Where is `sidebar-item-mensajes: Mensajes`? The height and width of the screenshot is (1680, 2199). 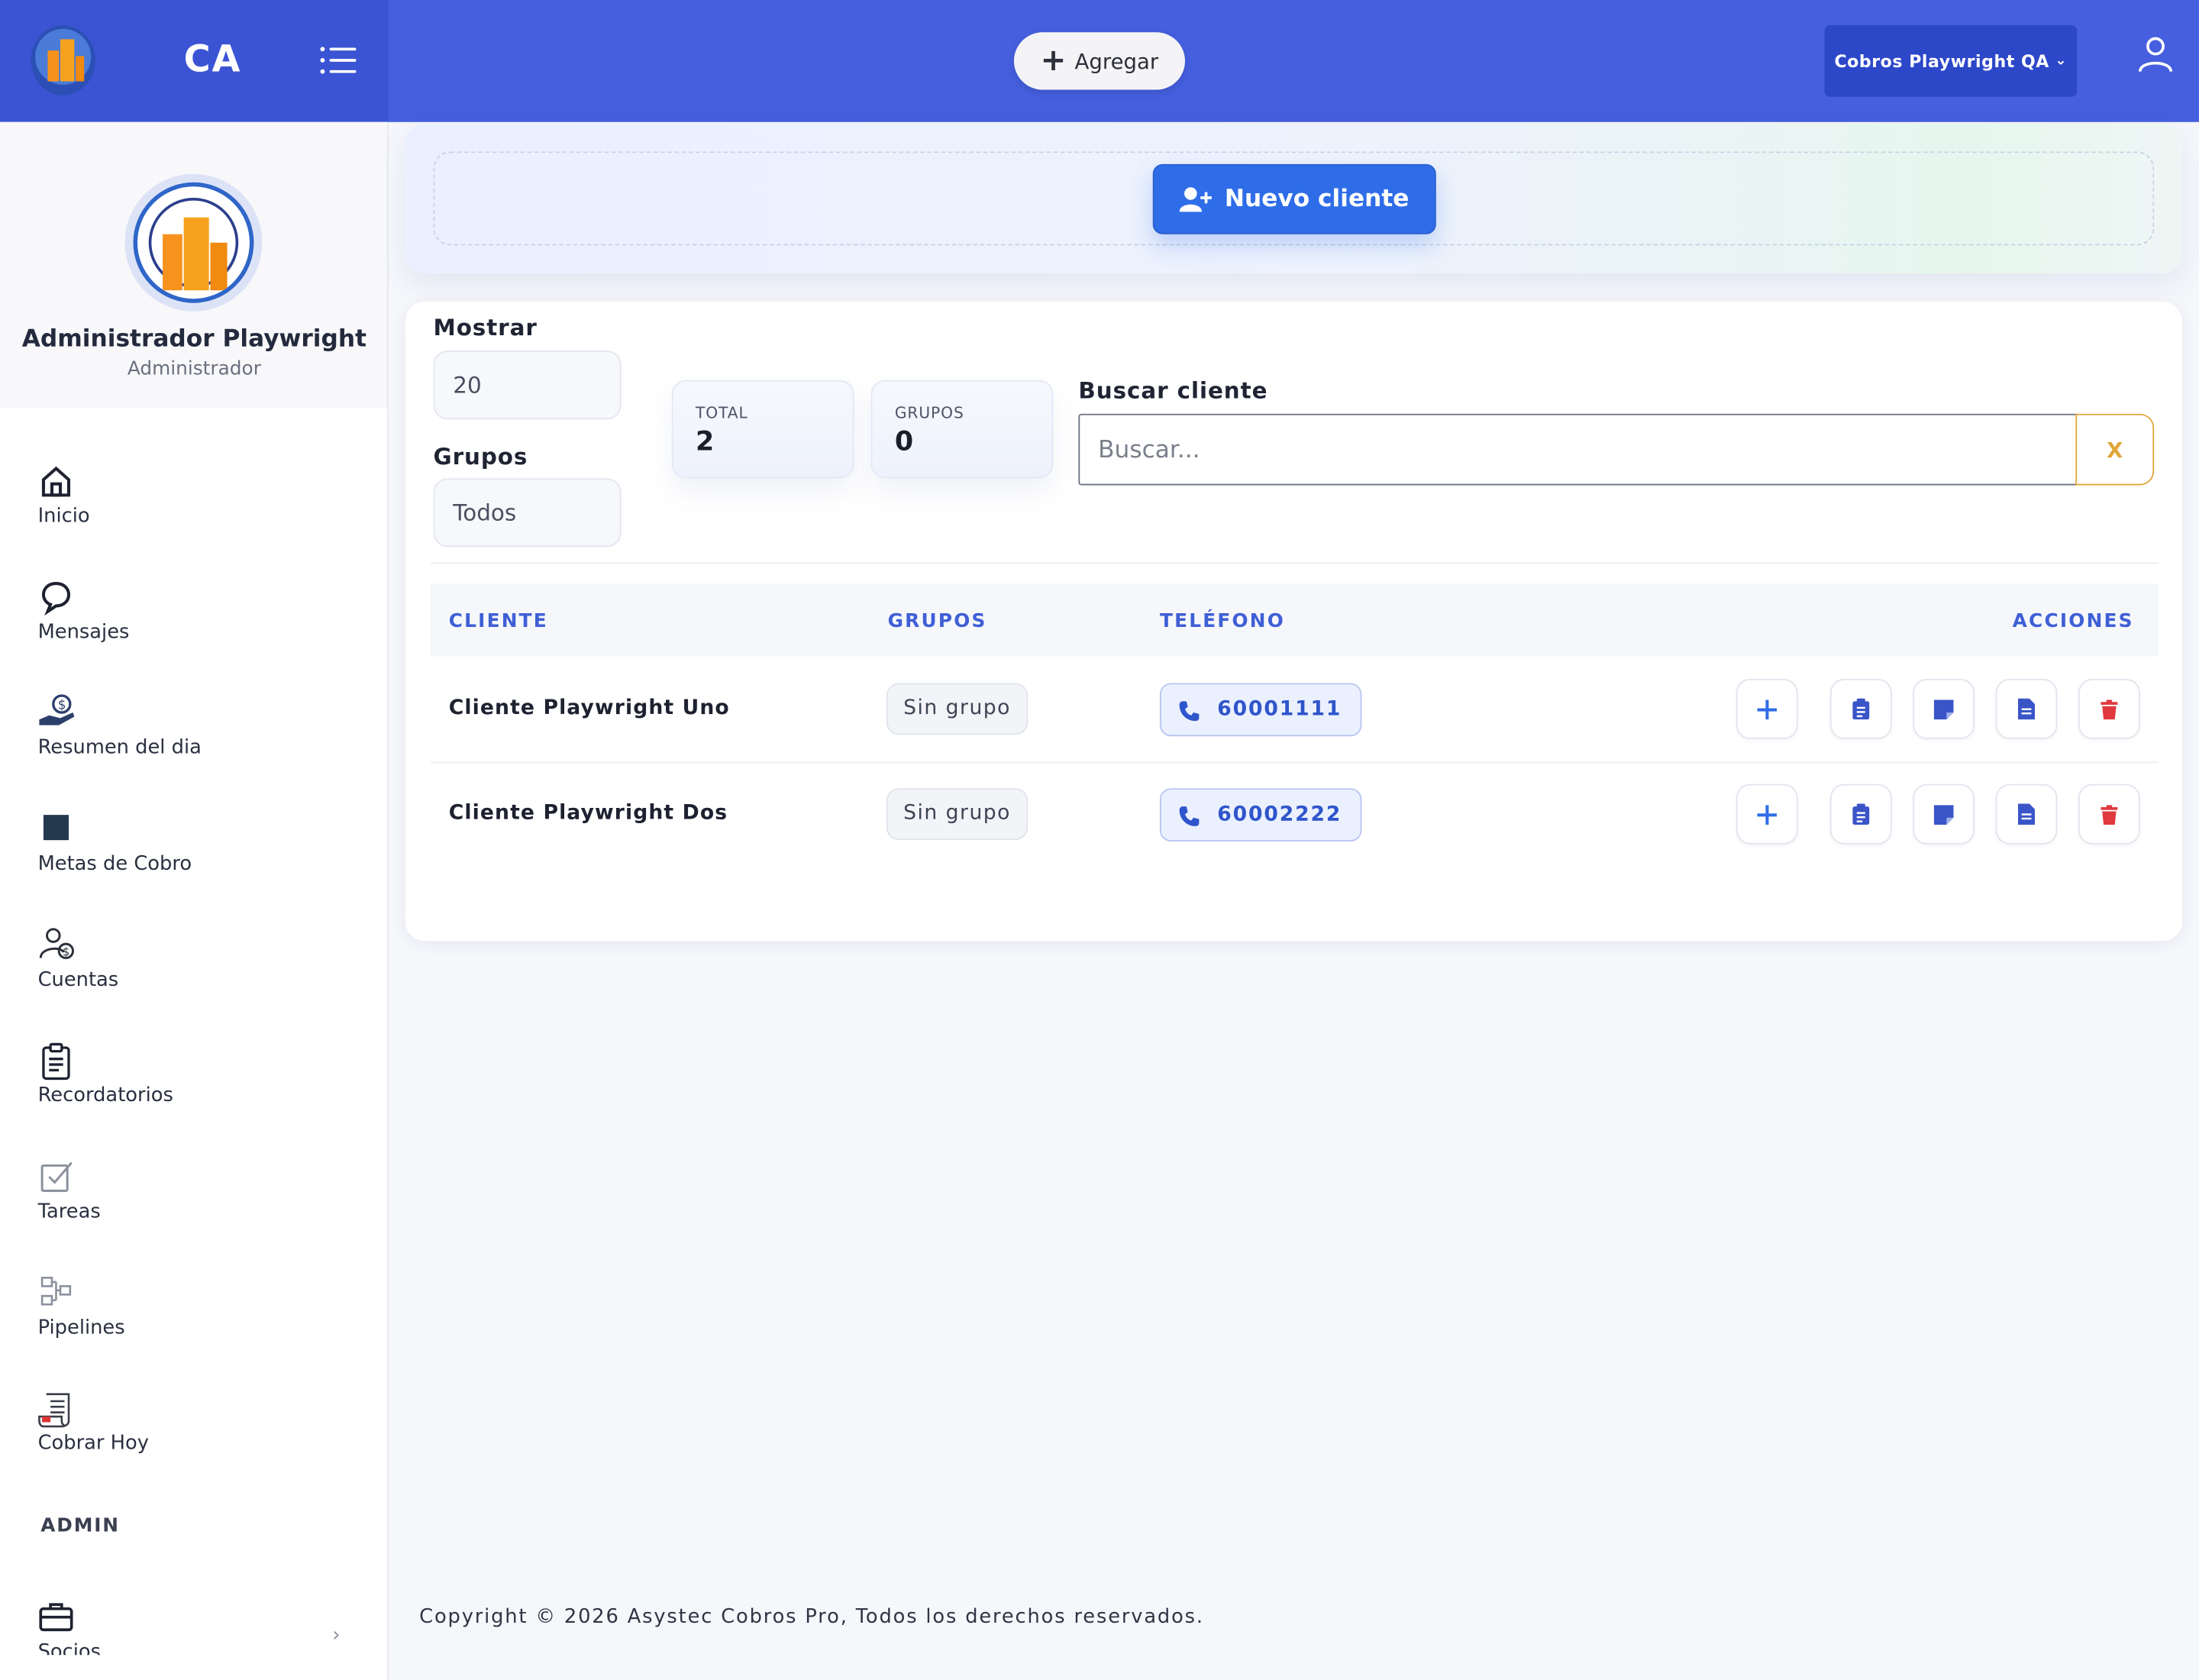
sidebar-item-mensajes: Mensajes is located at coordinates (199, 622).